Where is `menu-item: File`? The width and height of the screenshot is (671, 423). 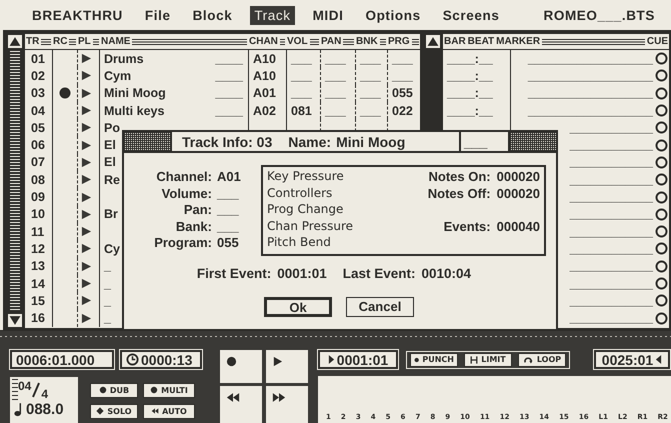 menu-item: File is located at coordinates (157, 15).